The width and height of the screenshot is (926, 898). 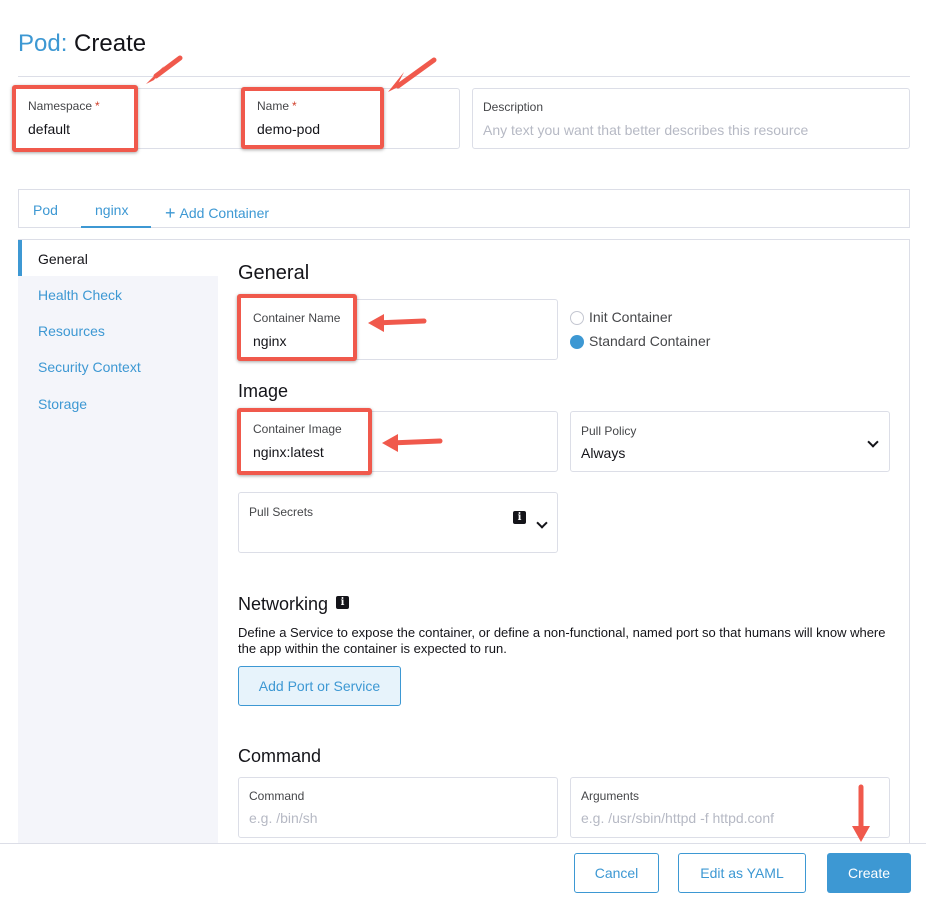 What do you see at coordinates (616, 873) in the screenshot?
I see `cancel-button: Cancel` at bounding box center [616, 873].